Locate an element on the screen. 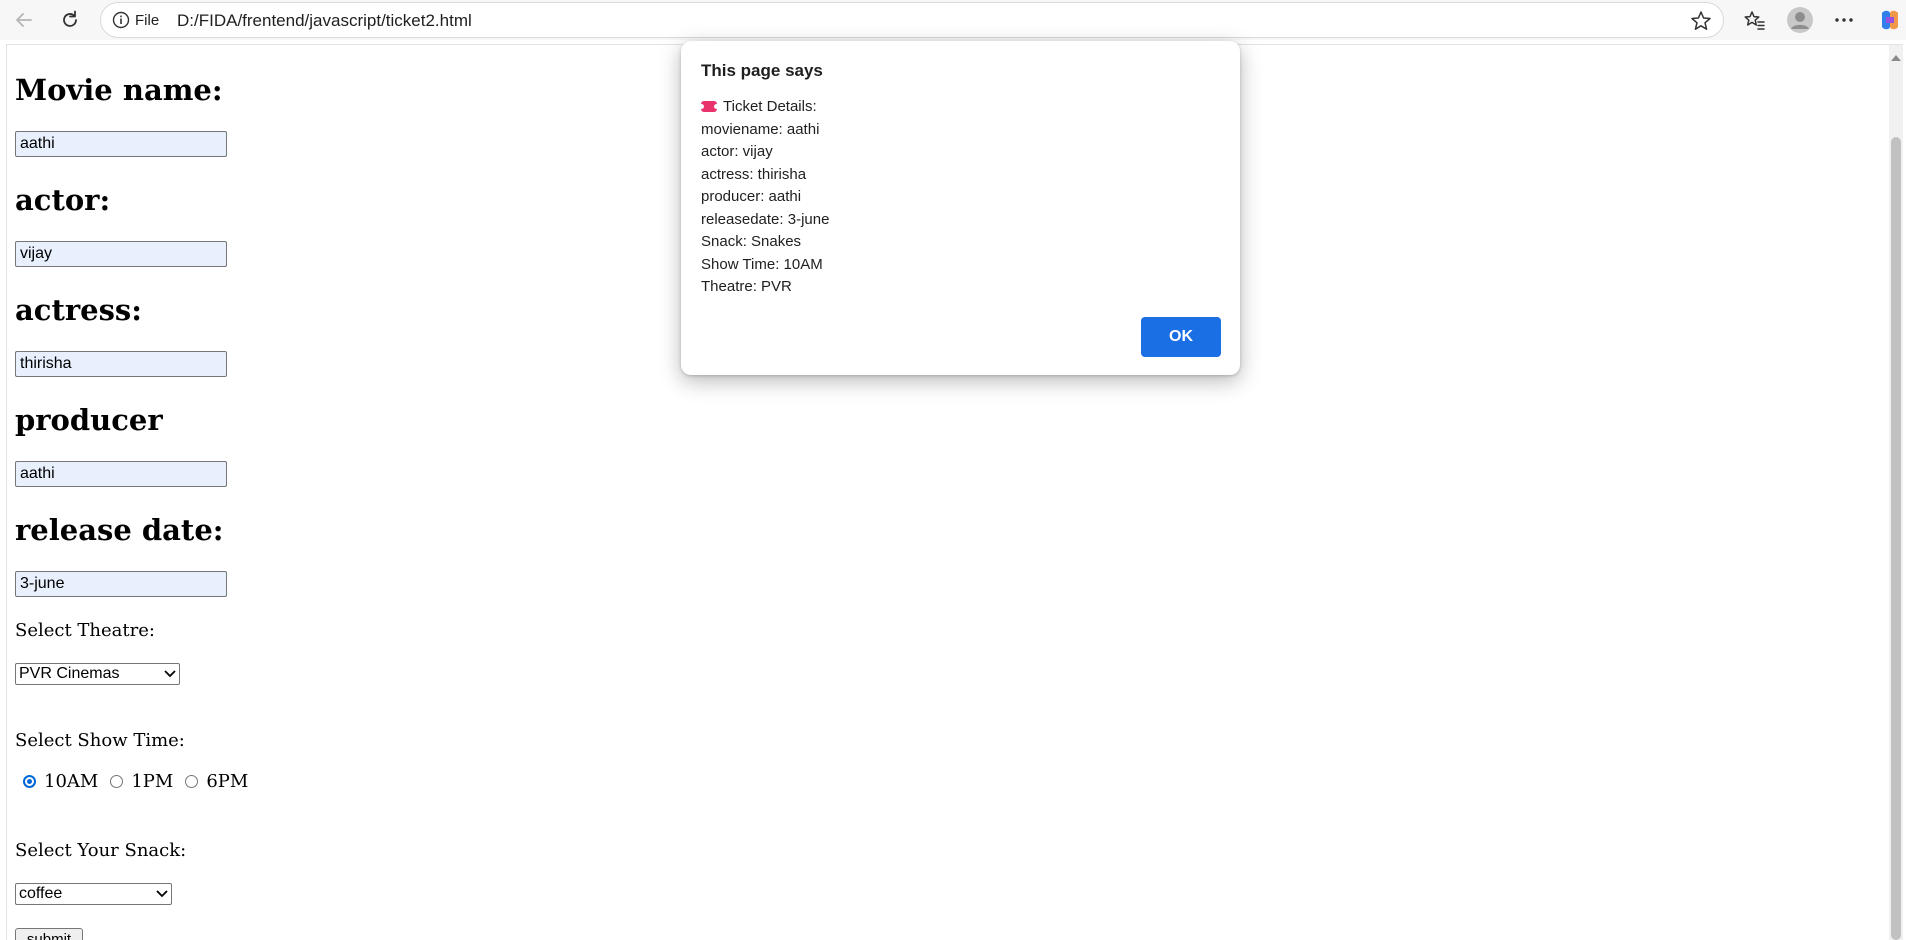 The height and width of the screenshot is (940, 1906). dialog-line: producer: aathi is located at coordinates (751, 196).